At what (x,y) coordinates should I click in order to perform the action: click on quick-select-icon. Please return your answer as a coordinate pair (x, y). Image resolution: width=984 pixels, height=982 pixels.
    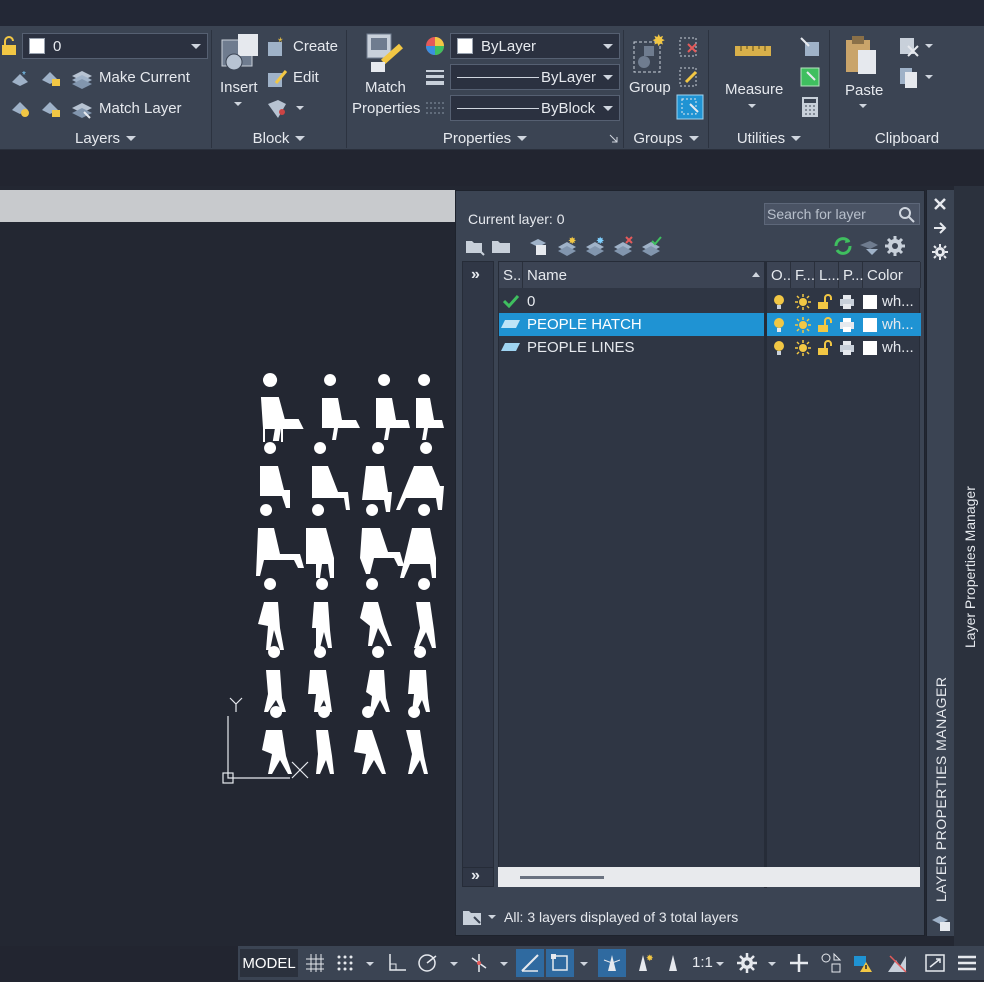
    Looking at the image, I should click on (810, 47).